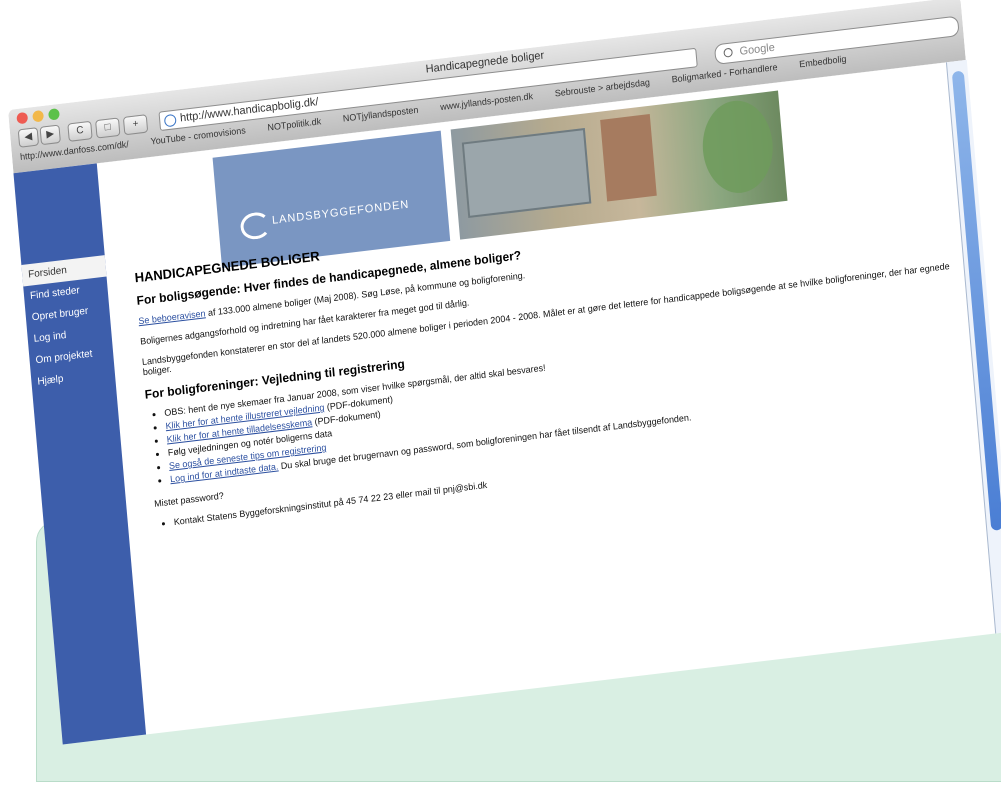 Image resolution: width=1001 pixels, height=796 pixels. What do you see at coordinates (738, 146) in the screenshot?
I see `tree-image` at bounding box center [738, 146].